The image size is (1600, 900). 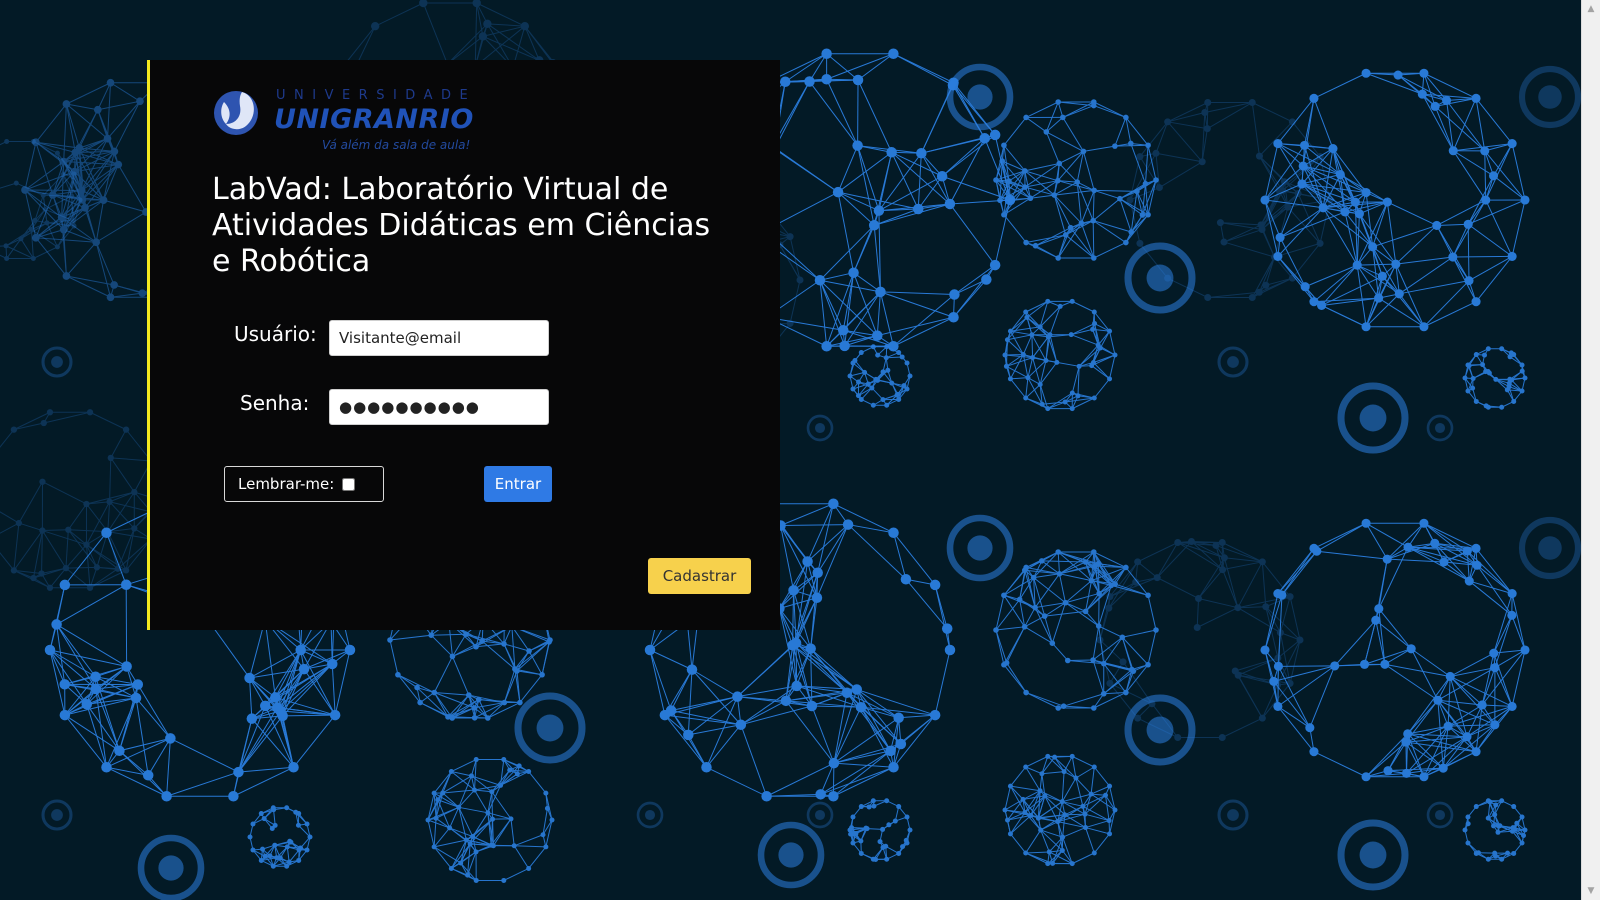 I want to click on remember-me-checkbox, so click(x=349, y=484).